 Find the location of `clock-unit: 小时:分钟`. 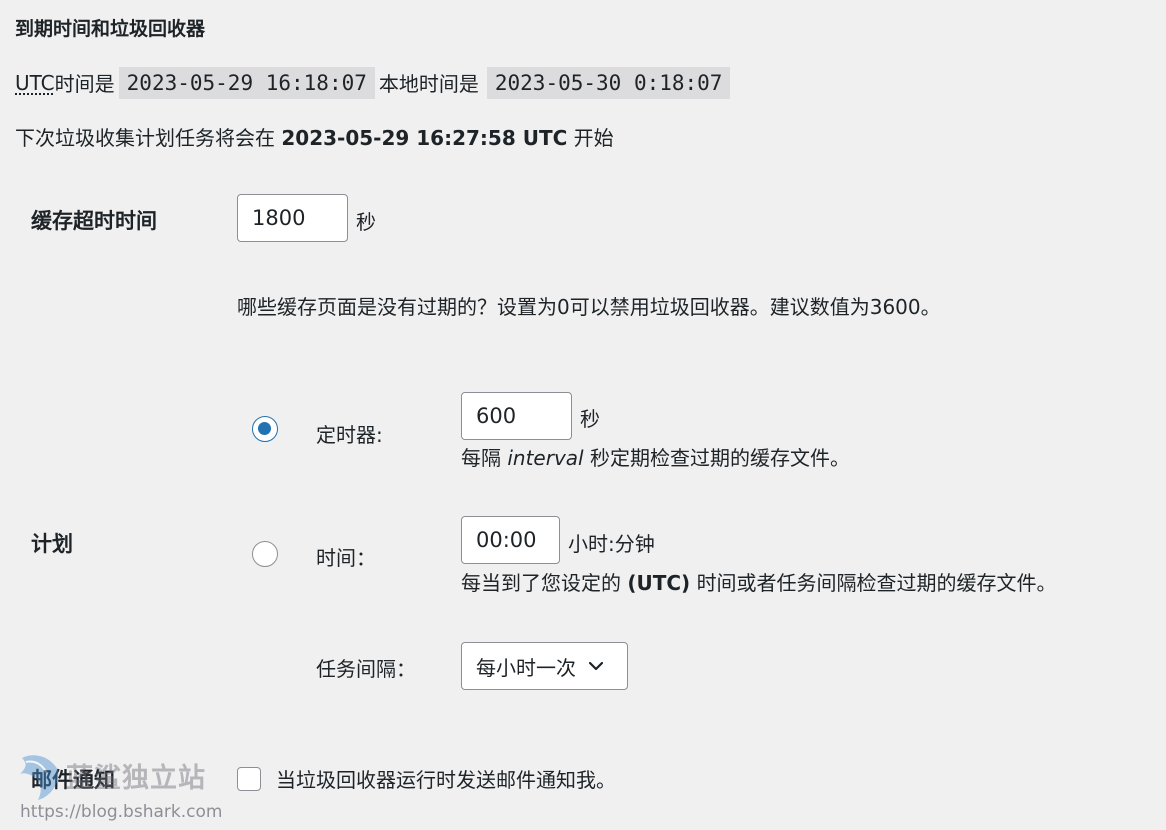

clock-unit: 小时:分钟 is located at coordinates (611, 544).